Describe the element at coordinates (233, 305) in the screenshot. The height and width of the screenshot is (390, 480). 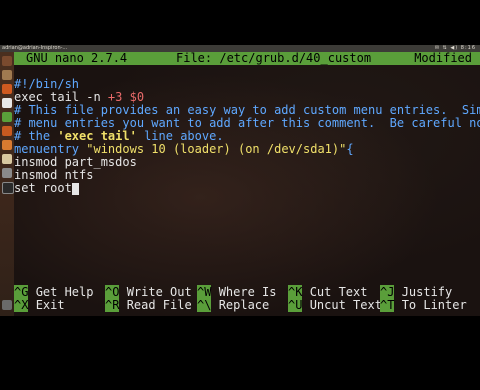
I see `shortcut-replace: ^\ Replace` at that location.